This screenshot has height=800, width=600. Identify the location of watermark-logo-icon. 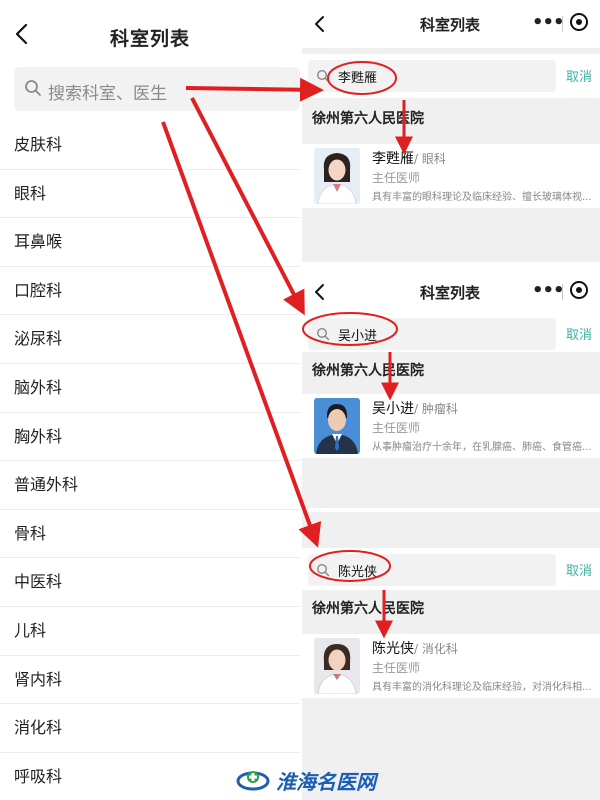
(253, 781).